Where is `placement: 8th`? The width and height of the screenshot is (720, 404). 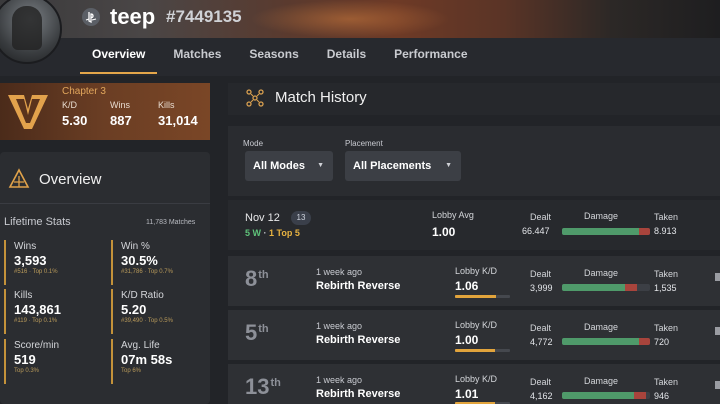
placement: 8th is located at coordinates (257, 279).